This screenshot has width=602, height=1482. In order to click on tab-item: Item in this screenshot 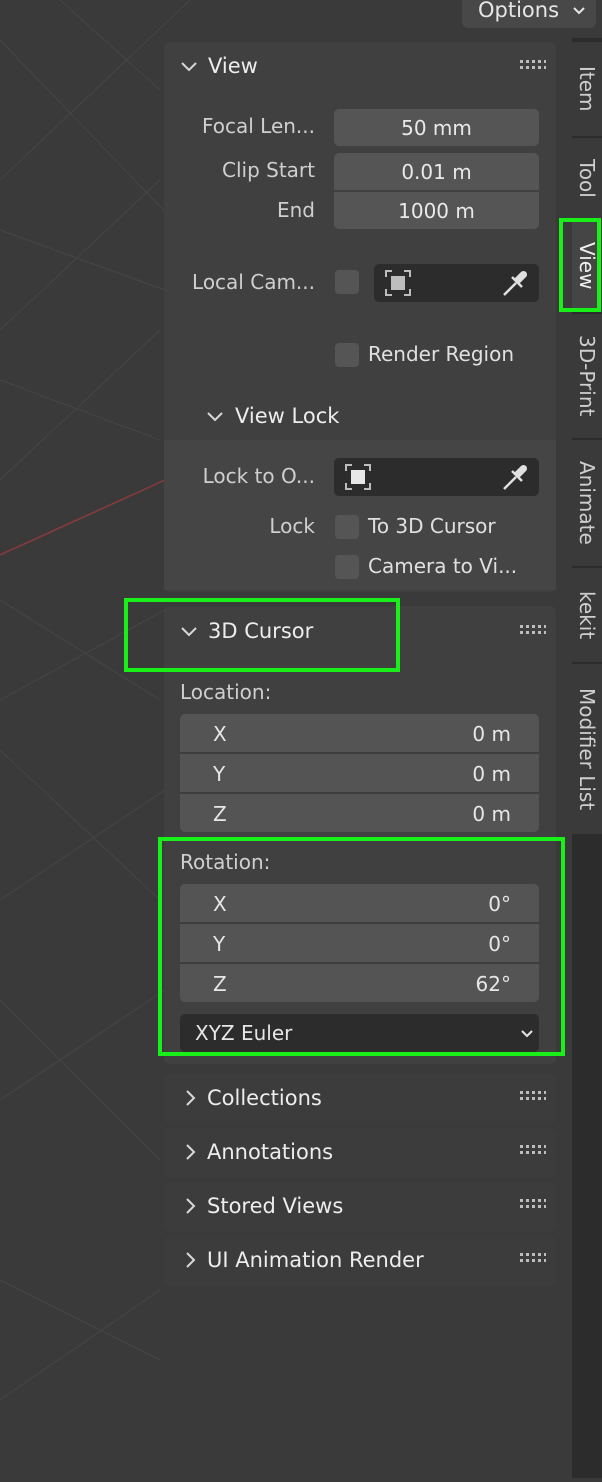, I will do `click(587, 89)`.